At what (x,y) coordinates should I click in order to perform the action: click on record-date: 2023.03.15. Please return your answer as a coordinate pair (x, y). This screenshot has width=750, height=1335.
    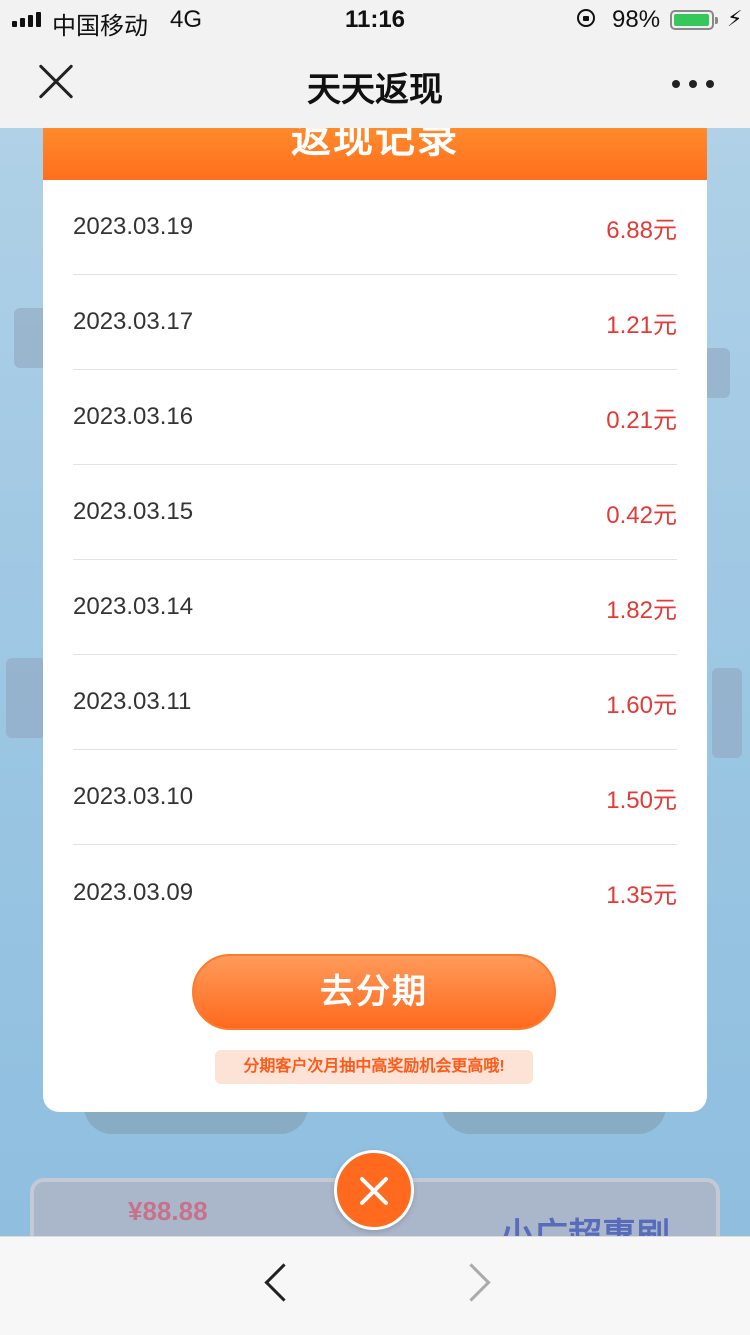
    Looking at the image, I should click on (133, 511).